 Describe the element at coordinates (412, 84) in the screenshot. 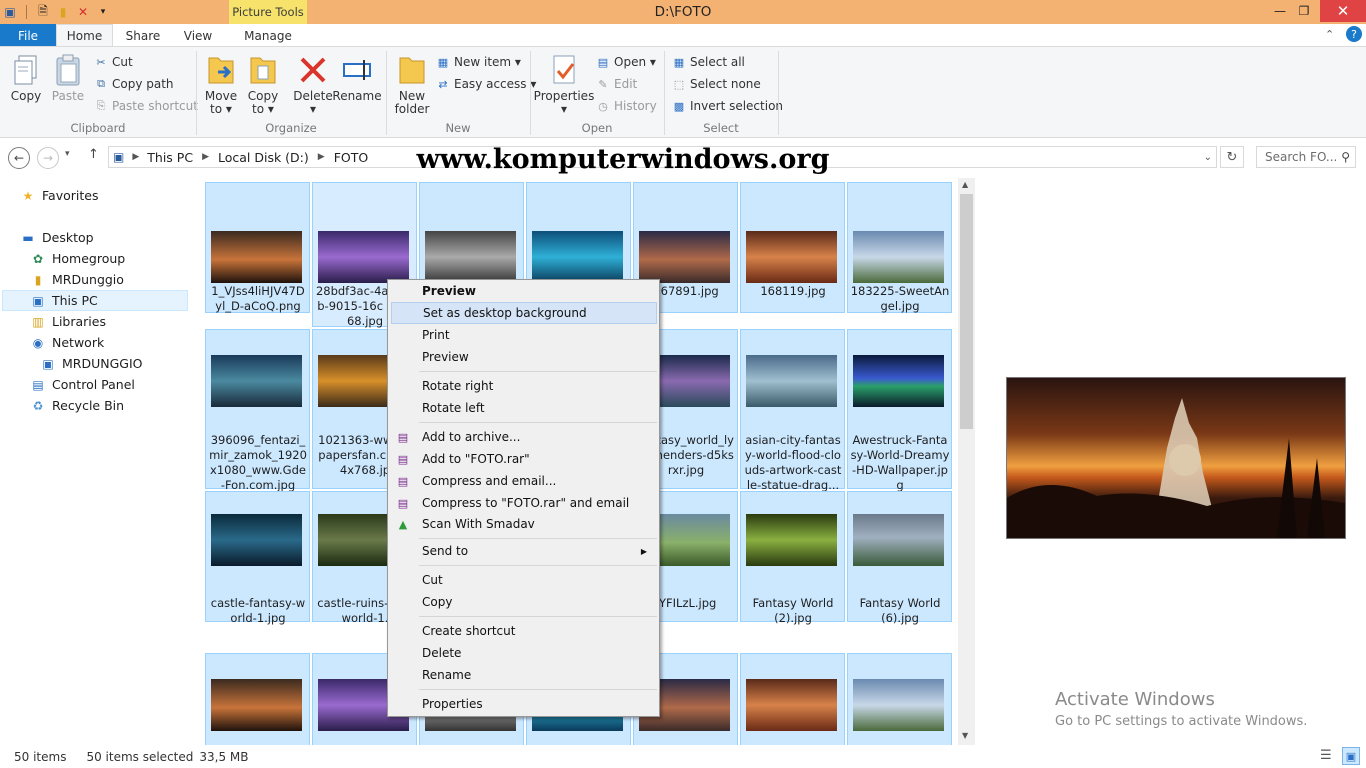

I see `new-folder-button: New folder` at that location.